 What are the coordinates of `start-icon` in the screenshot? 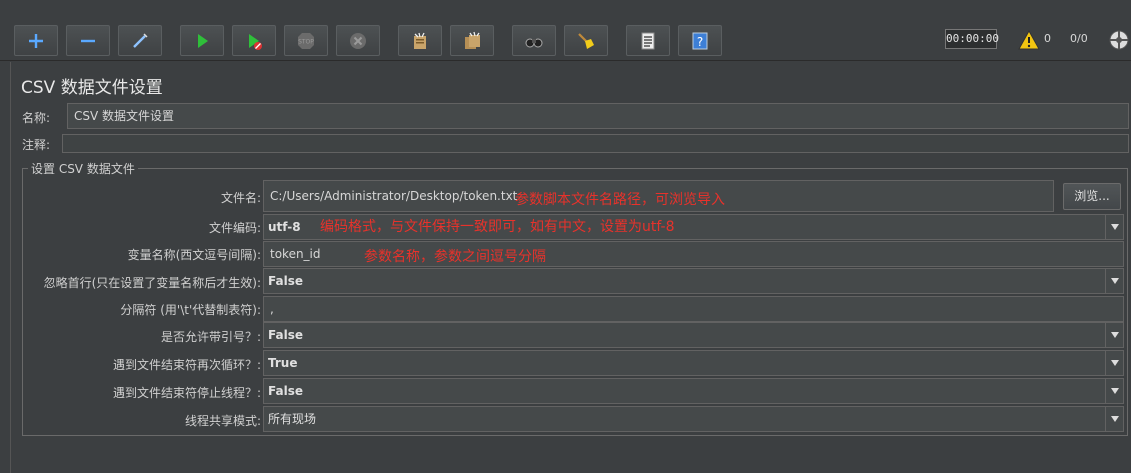 It's located at (203, 40).